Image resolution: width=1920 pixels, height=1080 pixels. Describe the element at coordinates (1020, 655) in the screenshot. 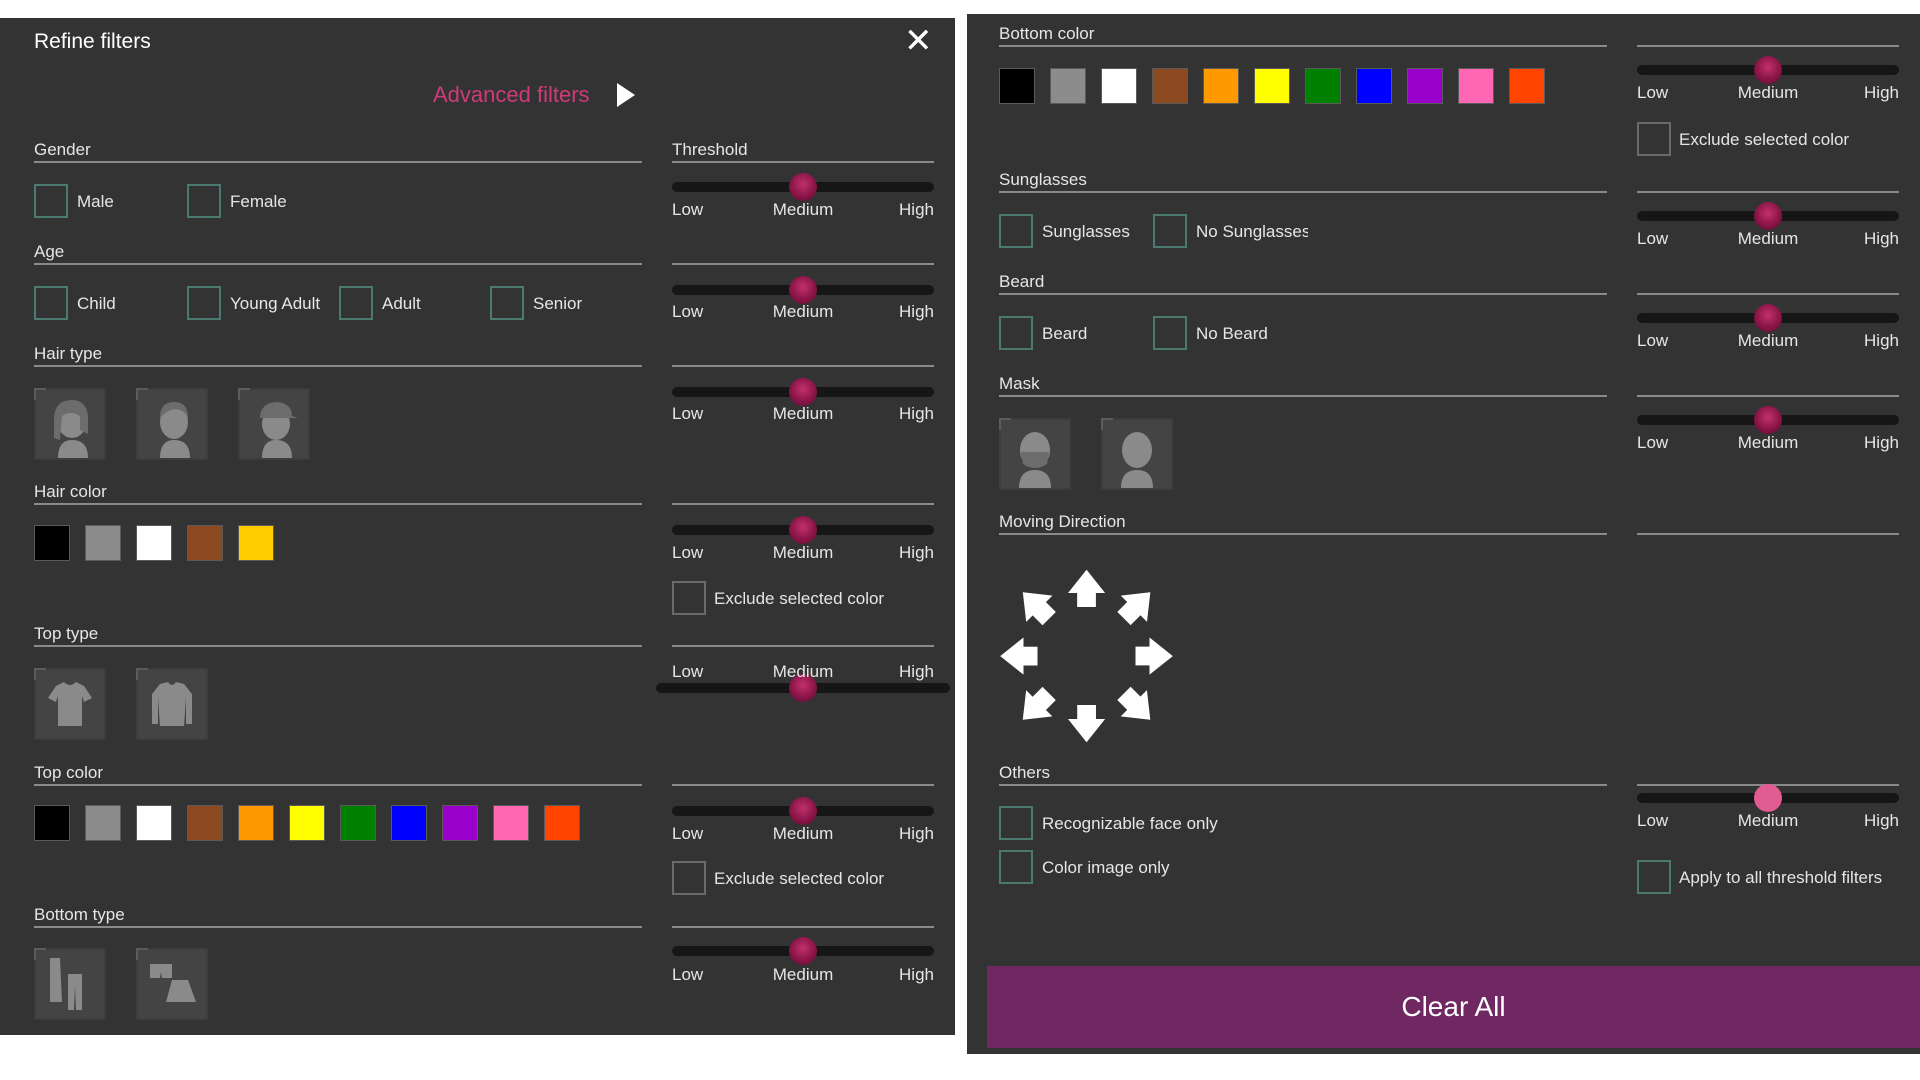

I see `arrow-left-icon: 🡅` at that location.